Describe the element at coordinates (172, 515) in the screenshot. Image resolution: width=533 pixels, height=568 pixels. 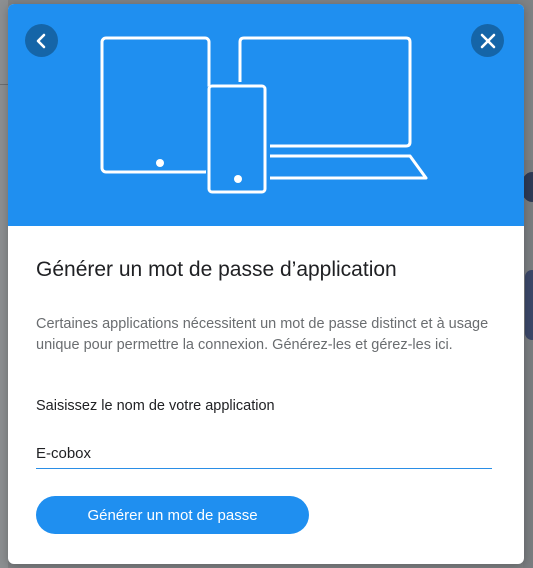
I see `generate-password-button: Générer un mot de passe` at that location.